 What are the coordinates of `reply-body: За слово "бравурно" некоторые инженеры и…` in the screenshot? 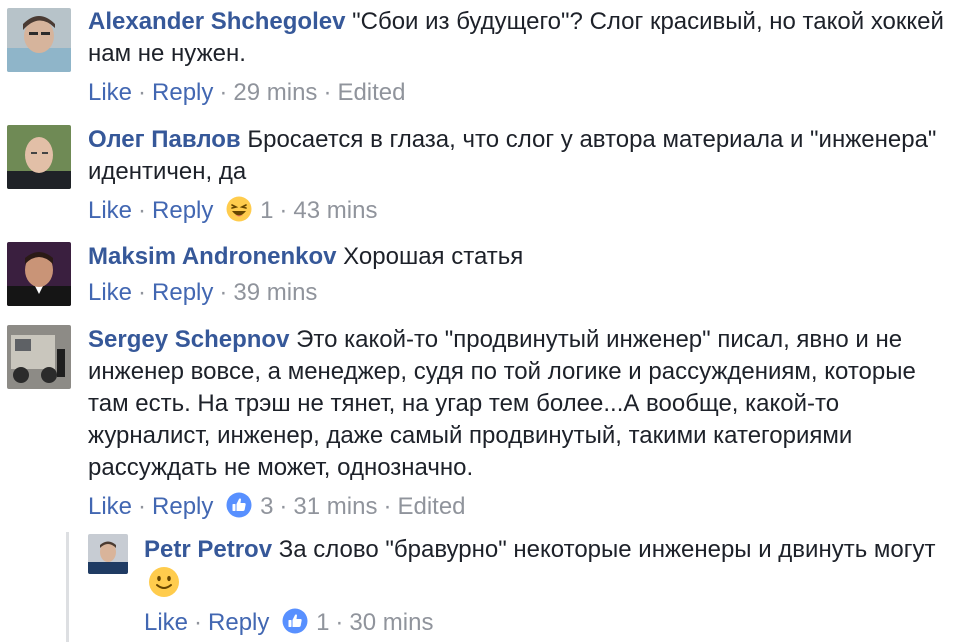 It's located at (607, 549).